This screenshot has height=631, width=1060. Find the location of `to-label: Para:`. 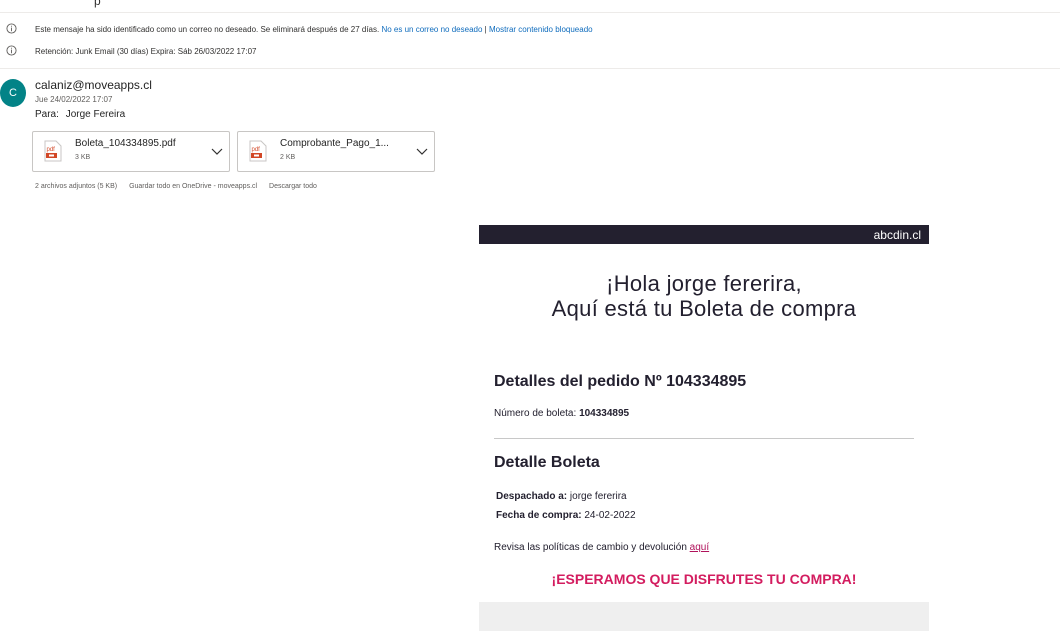

to-label: Para: is located at coordinates (47, 114).